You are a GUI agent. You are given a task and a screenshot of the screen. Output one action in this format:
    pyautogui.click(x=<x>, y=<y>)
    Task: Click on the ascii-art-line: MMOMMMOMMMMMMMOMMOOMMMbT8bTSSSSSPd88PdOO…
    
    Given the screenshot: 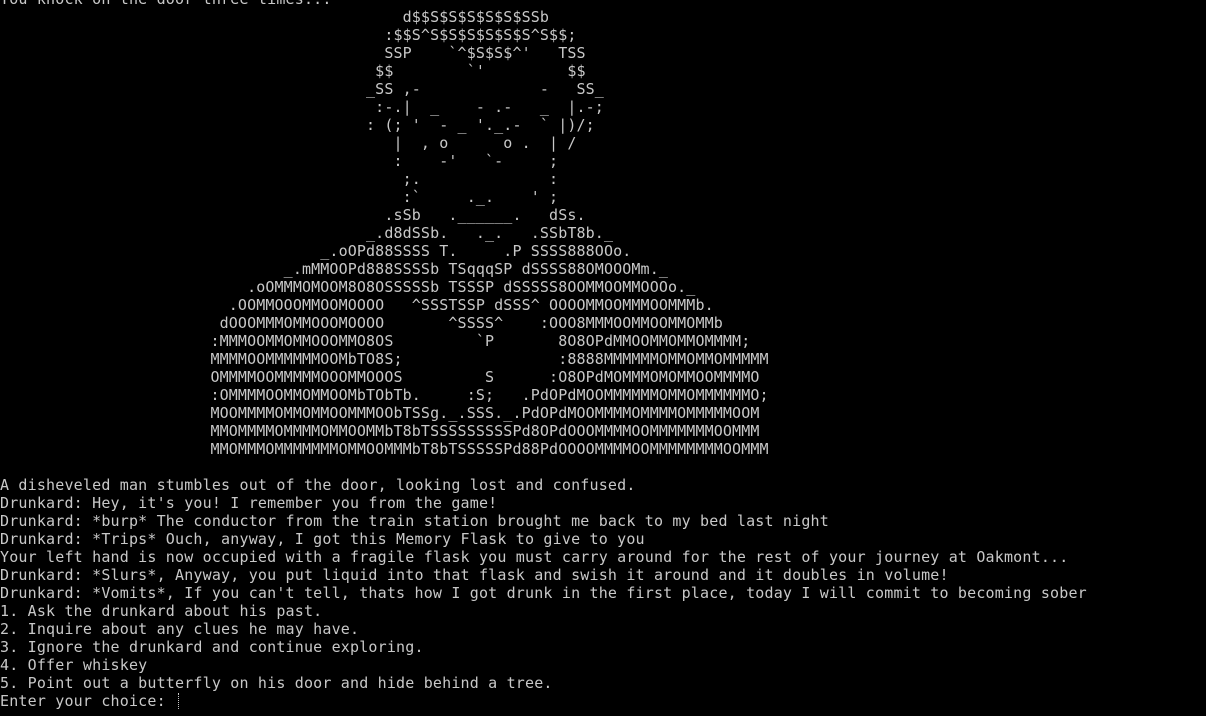 What is the action you would take?
    pyautogui.click(x=384, y=449)
    